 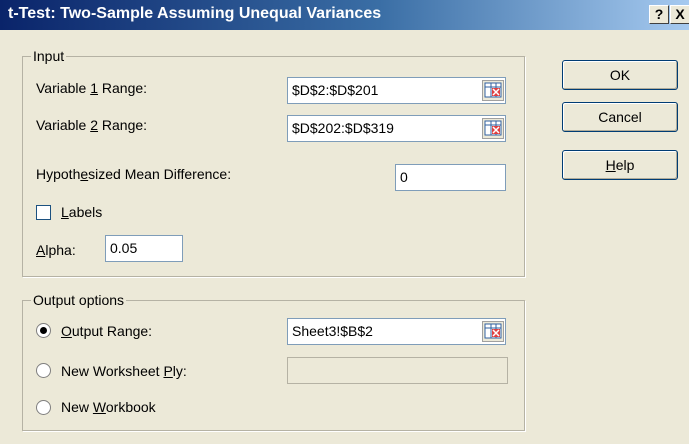 What do you see at coordinates (56, 250) in the screenshot?
I see `alpha-label: Alpha:` at bounding box center [56, 250].